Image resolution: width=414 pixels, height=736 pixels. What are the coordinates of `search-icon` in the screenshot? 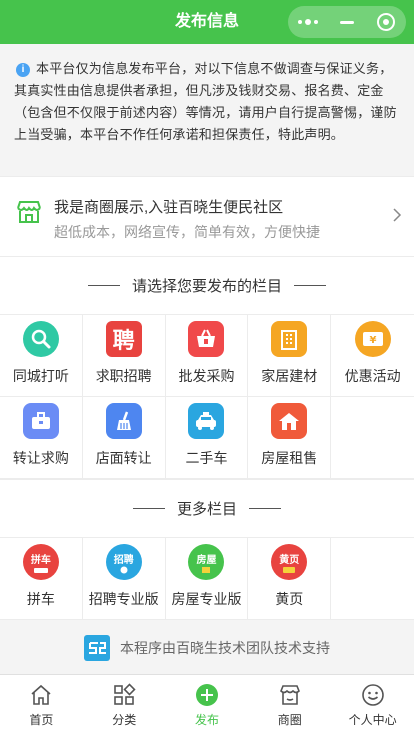 It's located at (40, 339).